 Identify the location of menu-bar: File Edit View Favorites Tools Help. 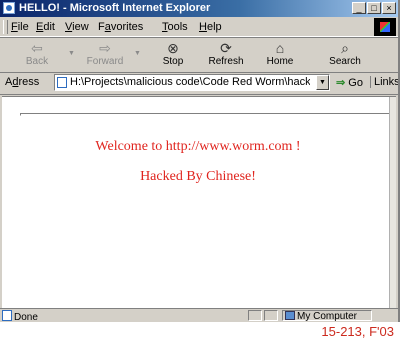
(199, 27).